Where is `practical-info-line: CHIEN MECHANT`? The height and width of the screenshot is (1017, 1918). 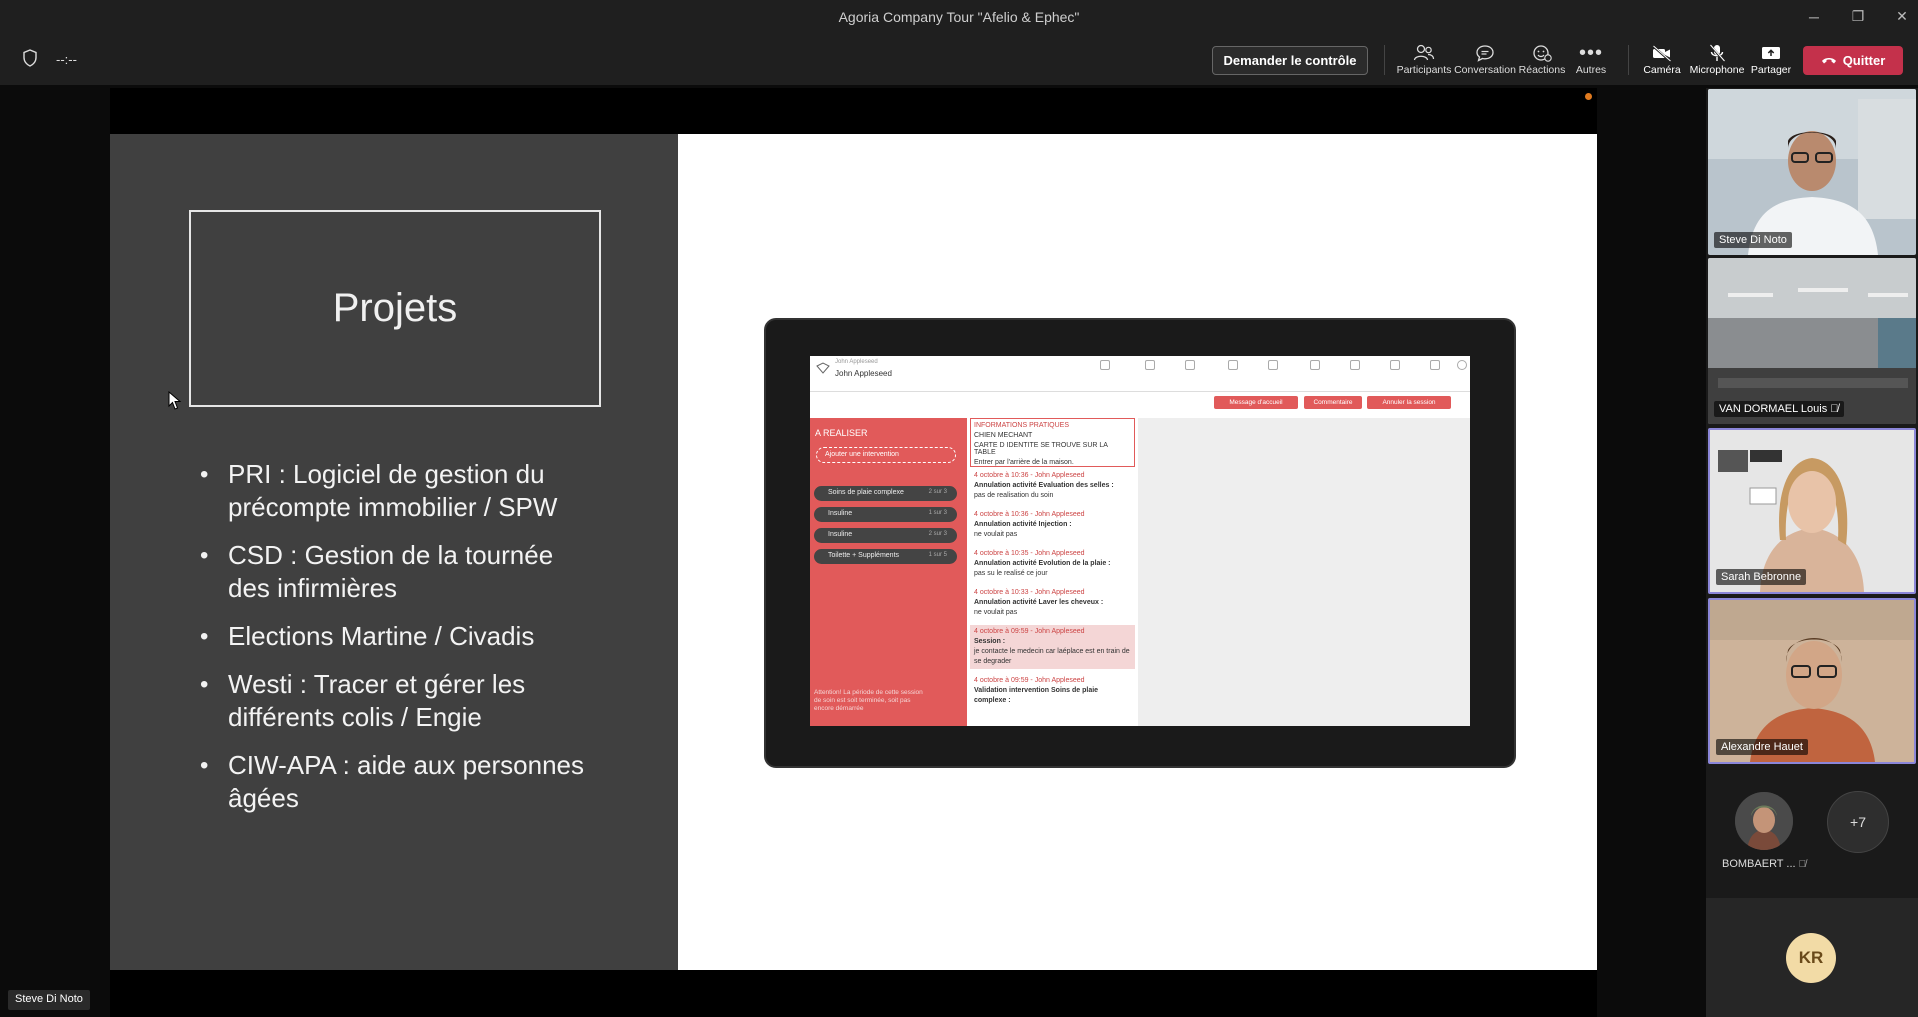
practical-info-line: CHIEN MECHANT is located at coordinates (1003, 435).